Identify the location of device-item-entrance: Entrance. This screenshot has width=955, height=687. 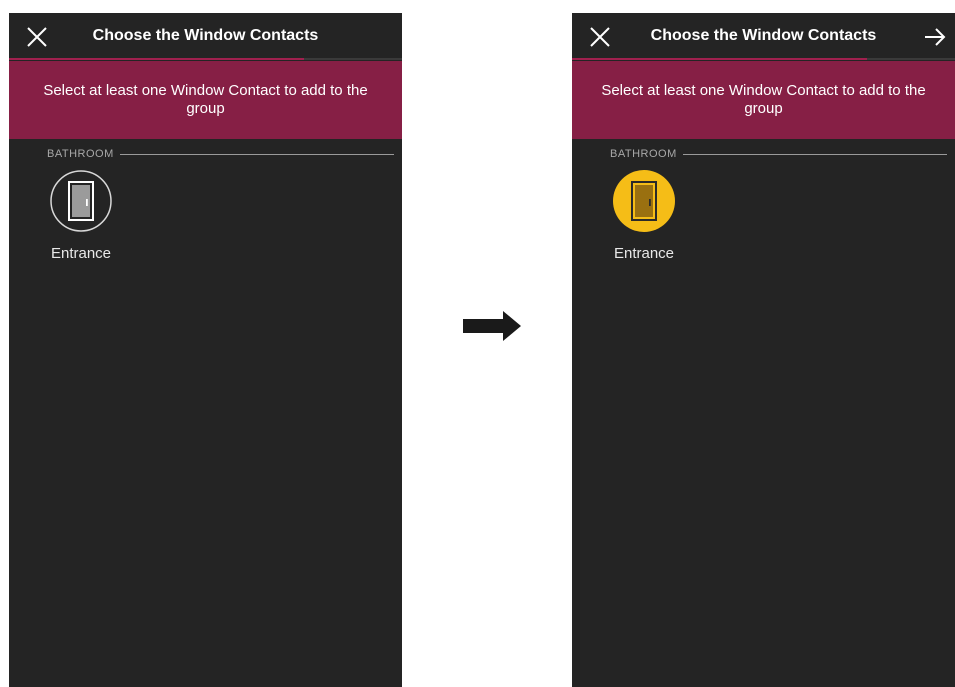
(81, 215).